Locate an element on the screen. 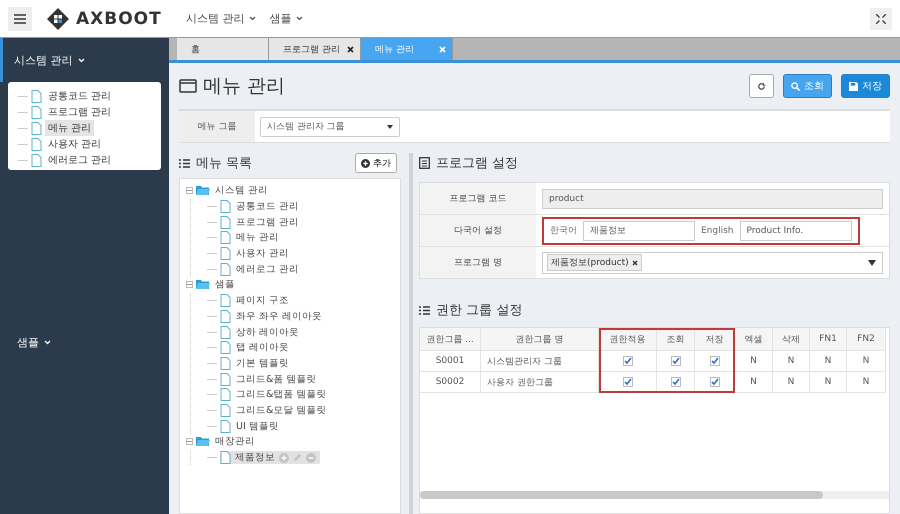 The image size is (900, 514). tree-item: 사용자 관리 is located at coordinates (263, 253).